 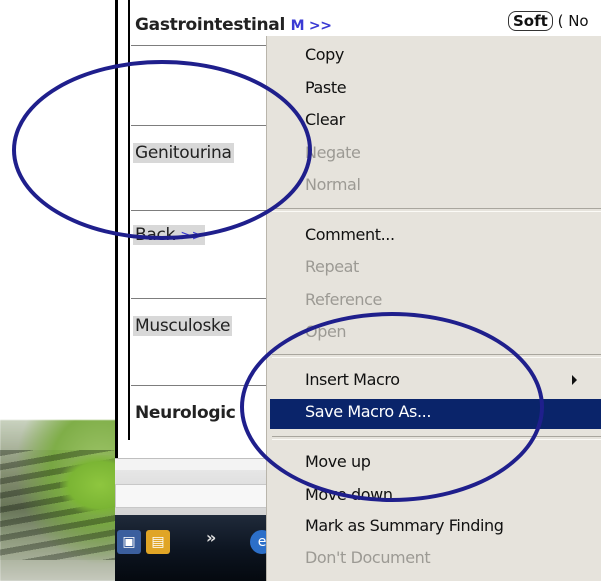 What do you see at coordinates (332, 266) in the screenshot?
I see `menu-item-repeat: Repeat` at bounding box center [332, 266].